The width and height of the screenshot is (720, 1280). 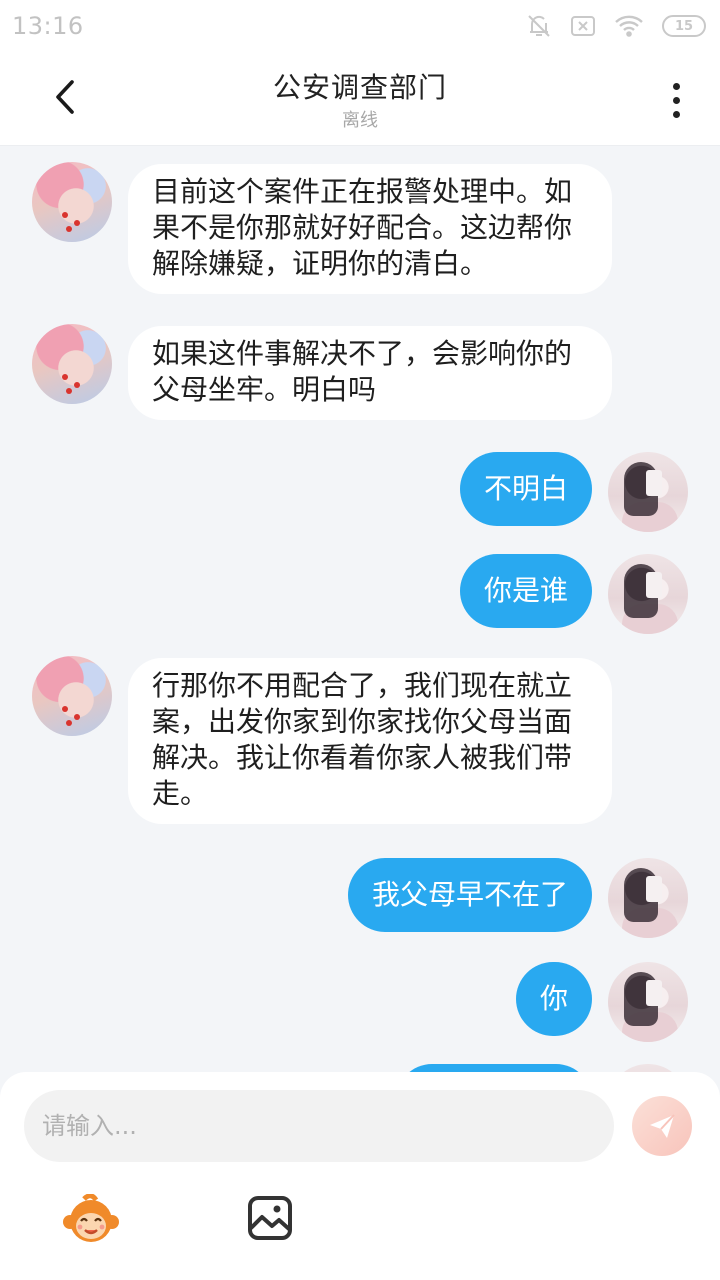 I want to click on message-bubble: 如果这件事解决不了，会影响你的父母坐牢。明白吗, so click(x=370, y=373).